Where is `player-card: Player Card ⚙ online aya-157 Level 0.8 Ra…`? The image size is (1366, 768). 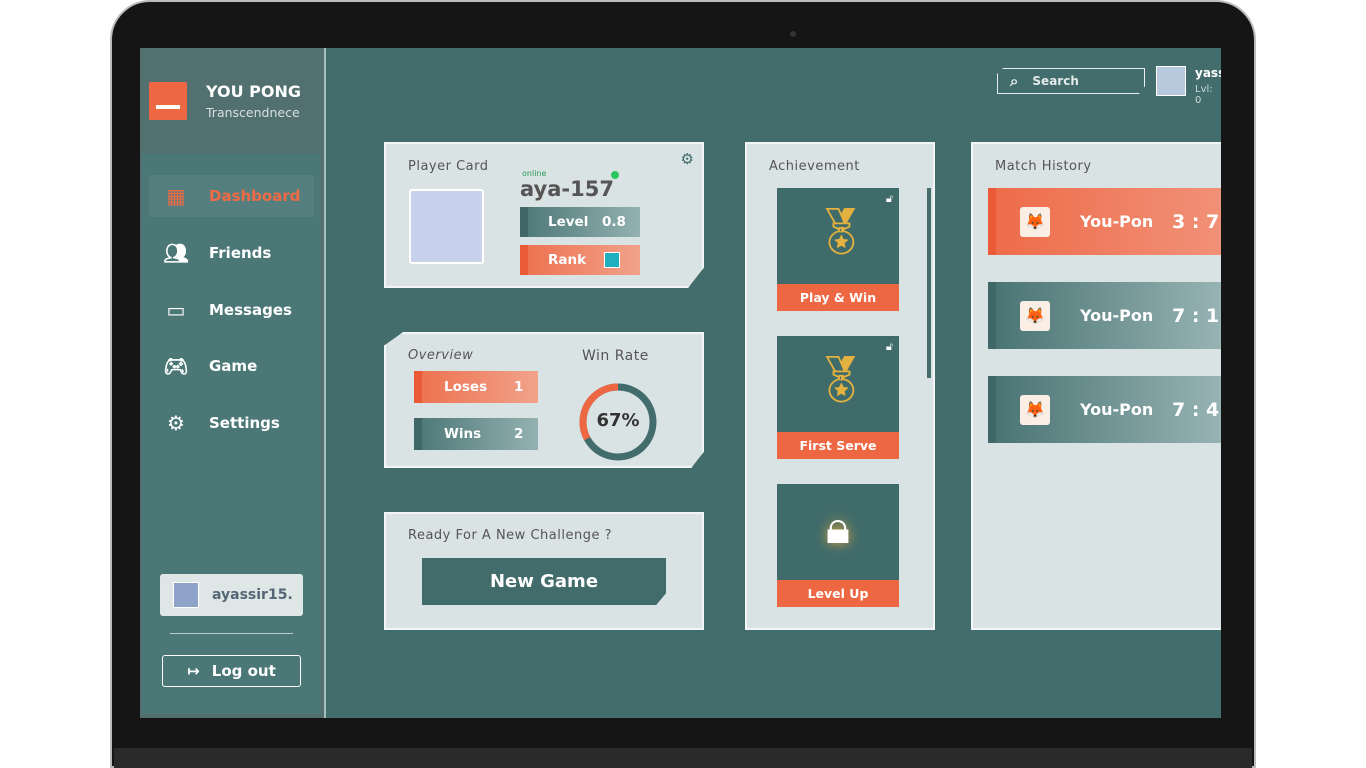
player-card: Player Card ⚙ online aya-157 Level 0.8 Ra… is located at coordinates (544, 215).